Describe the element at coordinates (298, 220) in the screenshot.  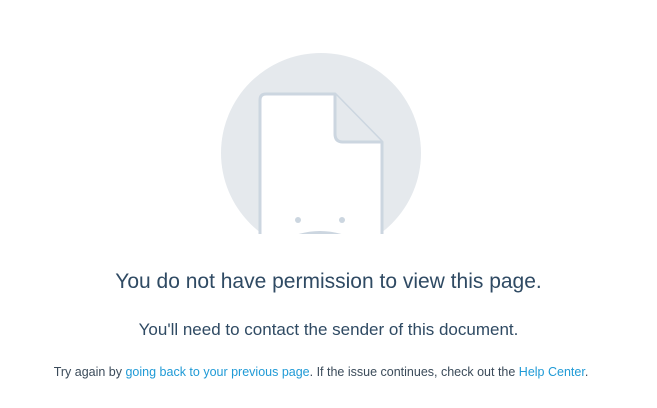
I see `sad-eye-left` at that location.